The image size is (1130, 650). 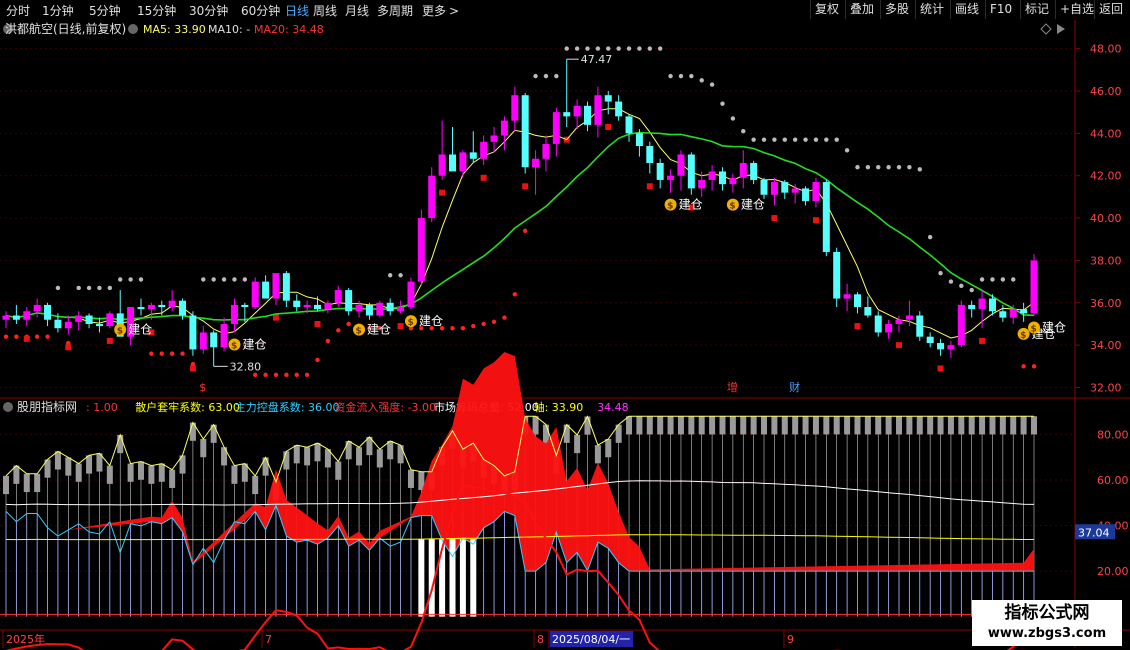 I want to click on period-tab-monthly: 月线, so click(x=357, y=10).